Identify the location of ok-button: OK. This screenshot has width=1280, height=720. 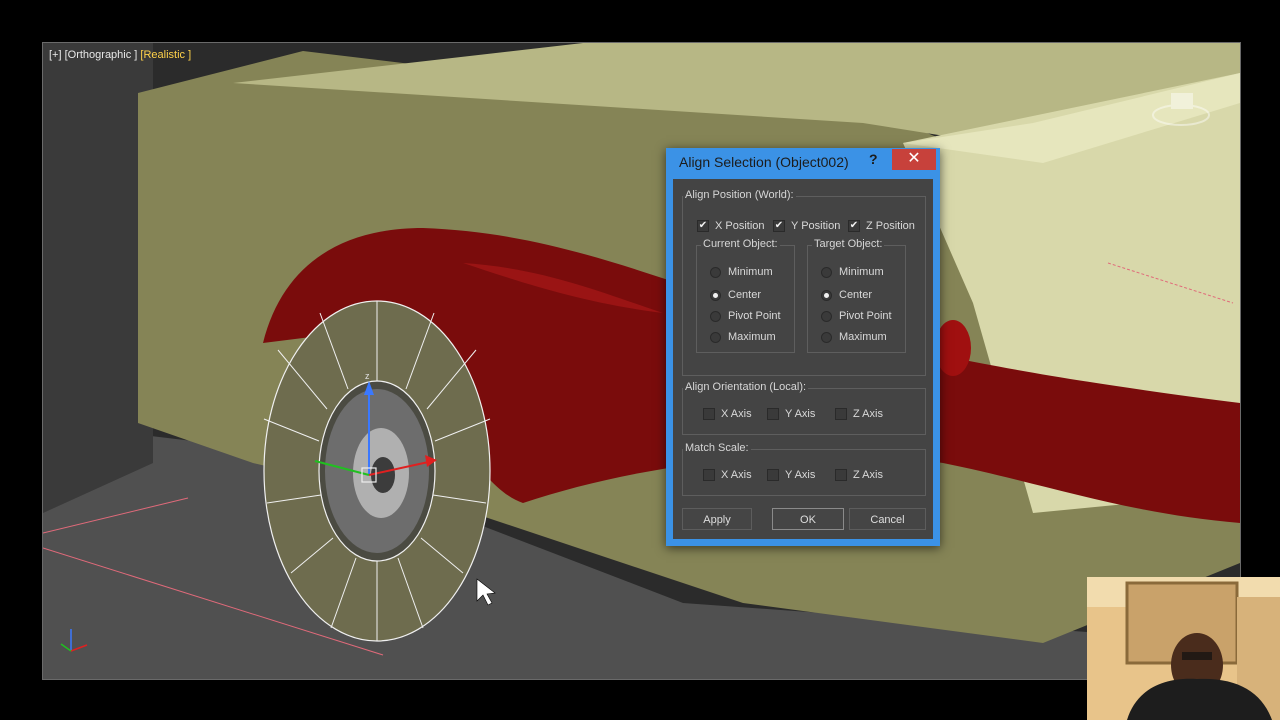
(808, 519).